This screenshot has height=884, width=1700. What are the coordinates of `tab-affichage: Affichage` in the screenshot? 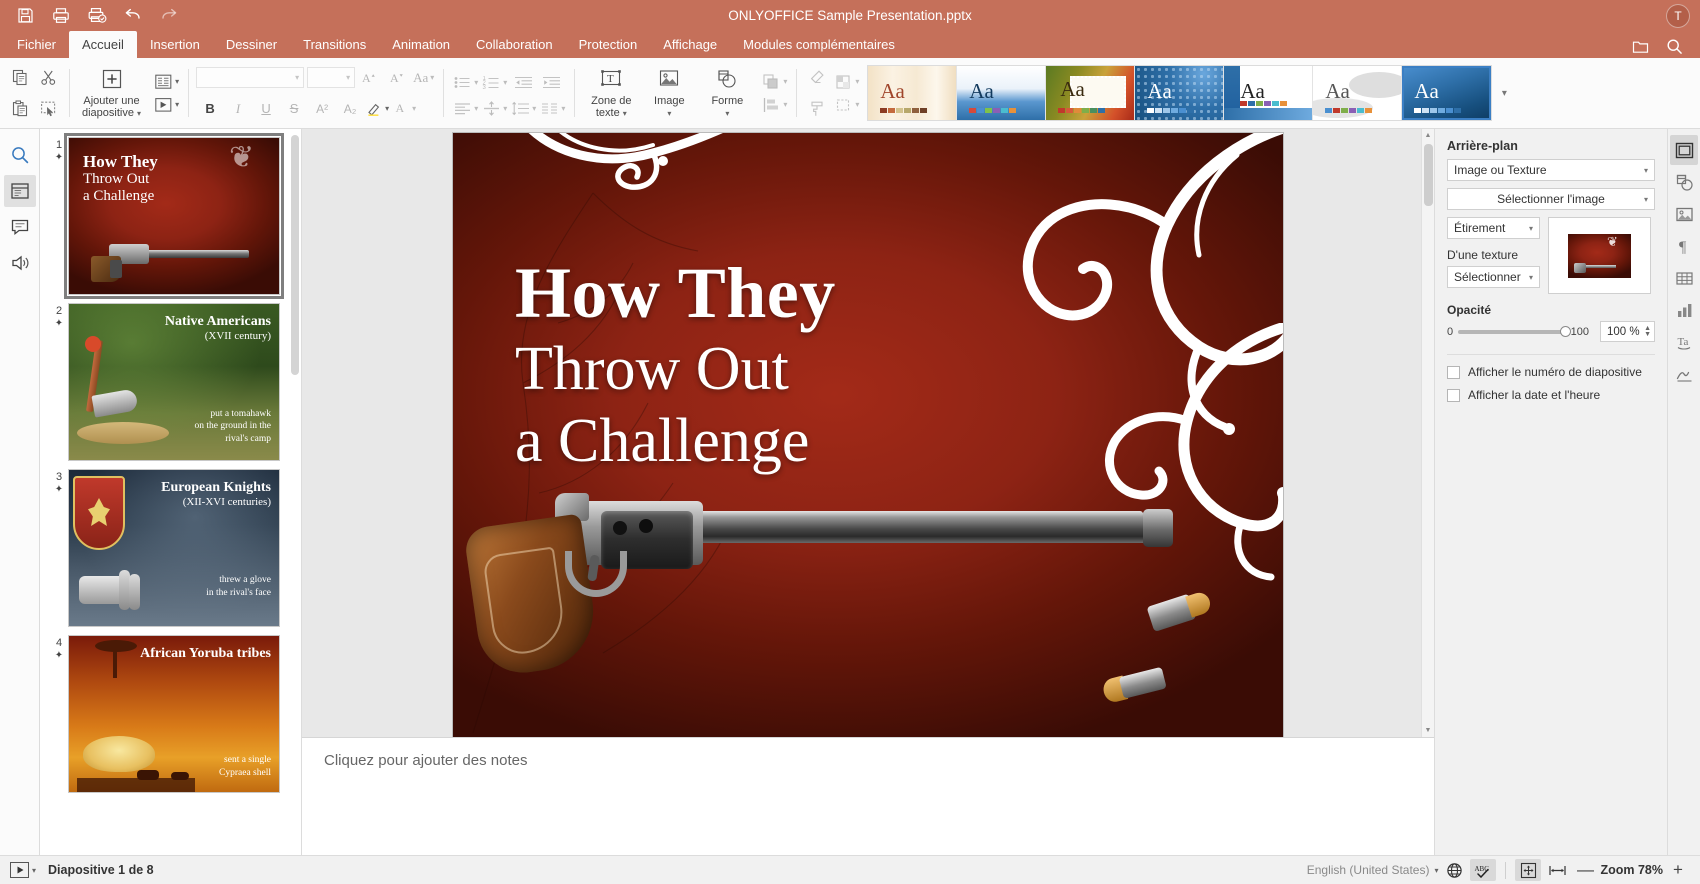 It's located at (690, 44).